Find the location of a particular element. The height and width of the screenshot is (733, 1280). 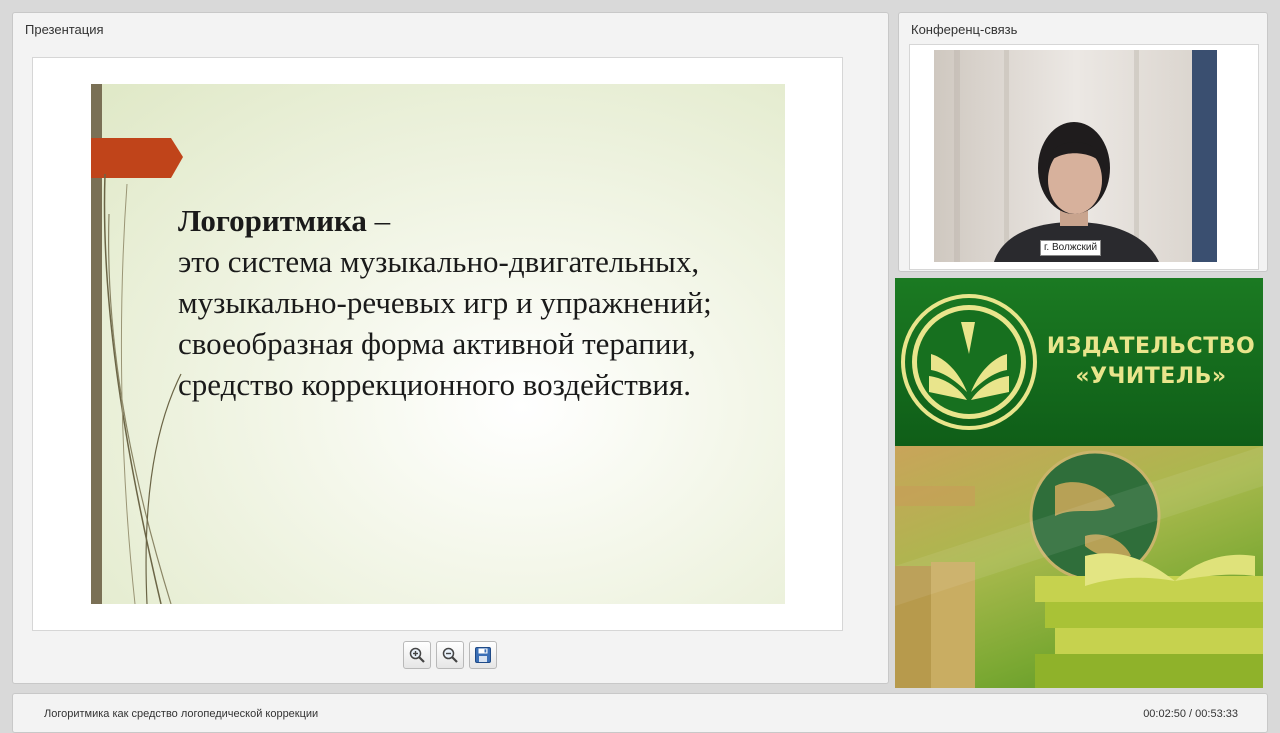

books-globe-illustration is located at coordinates (1079, 567).